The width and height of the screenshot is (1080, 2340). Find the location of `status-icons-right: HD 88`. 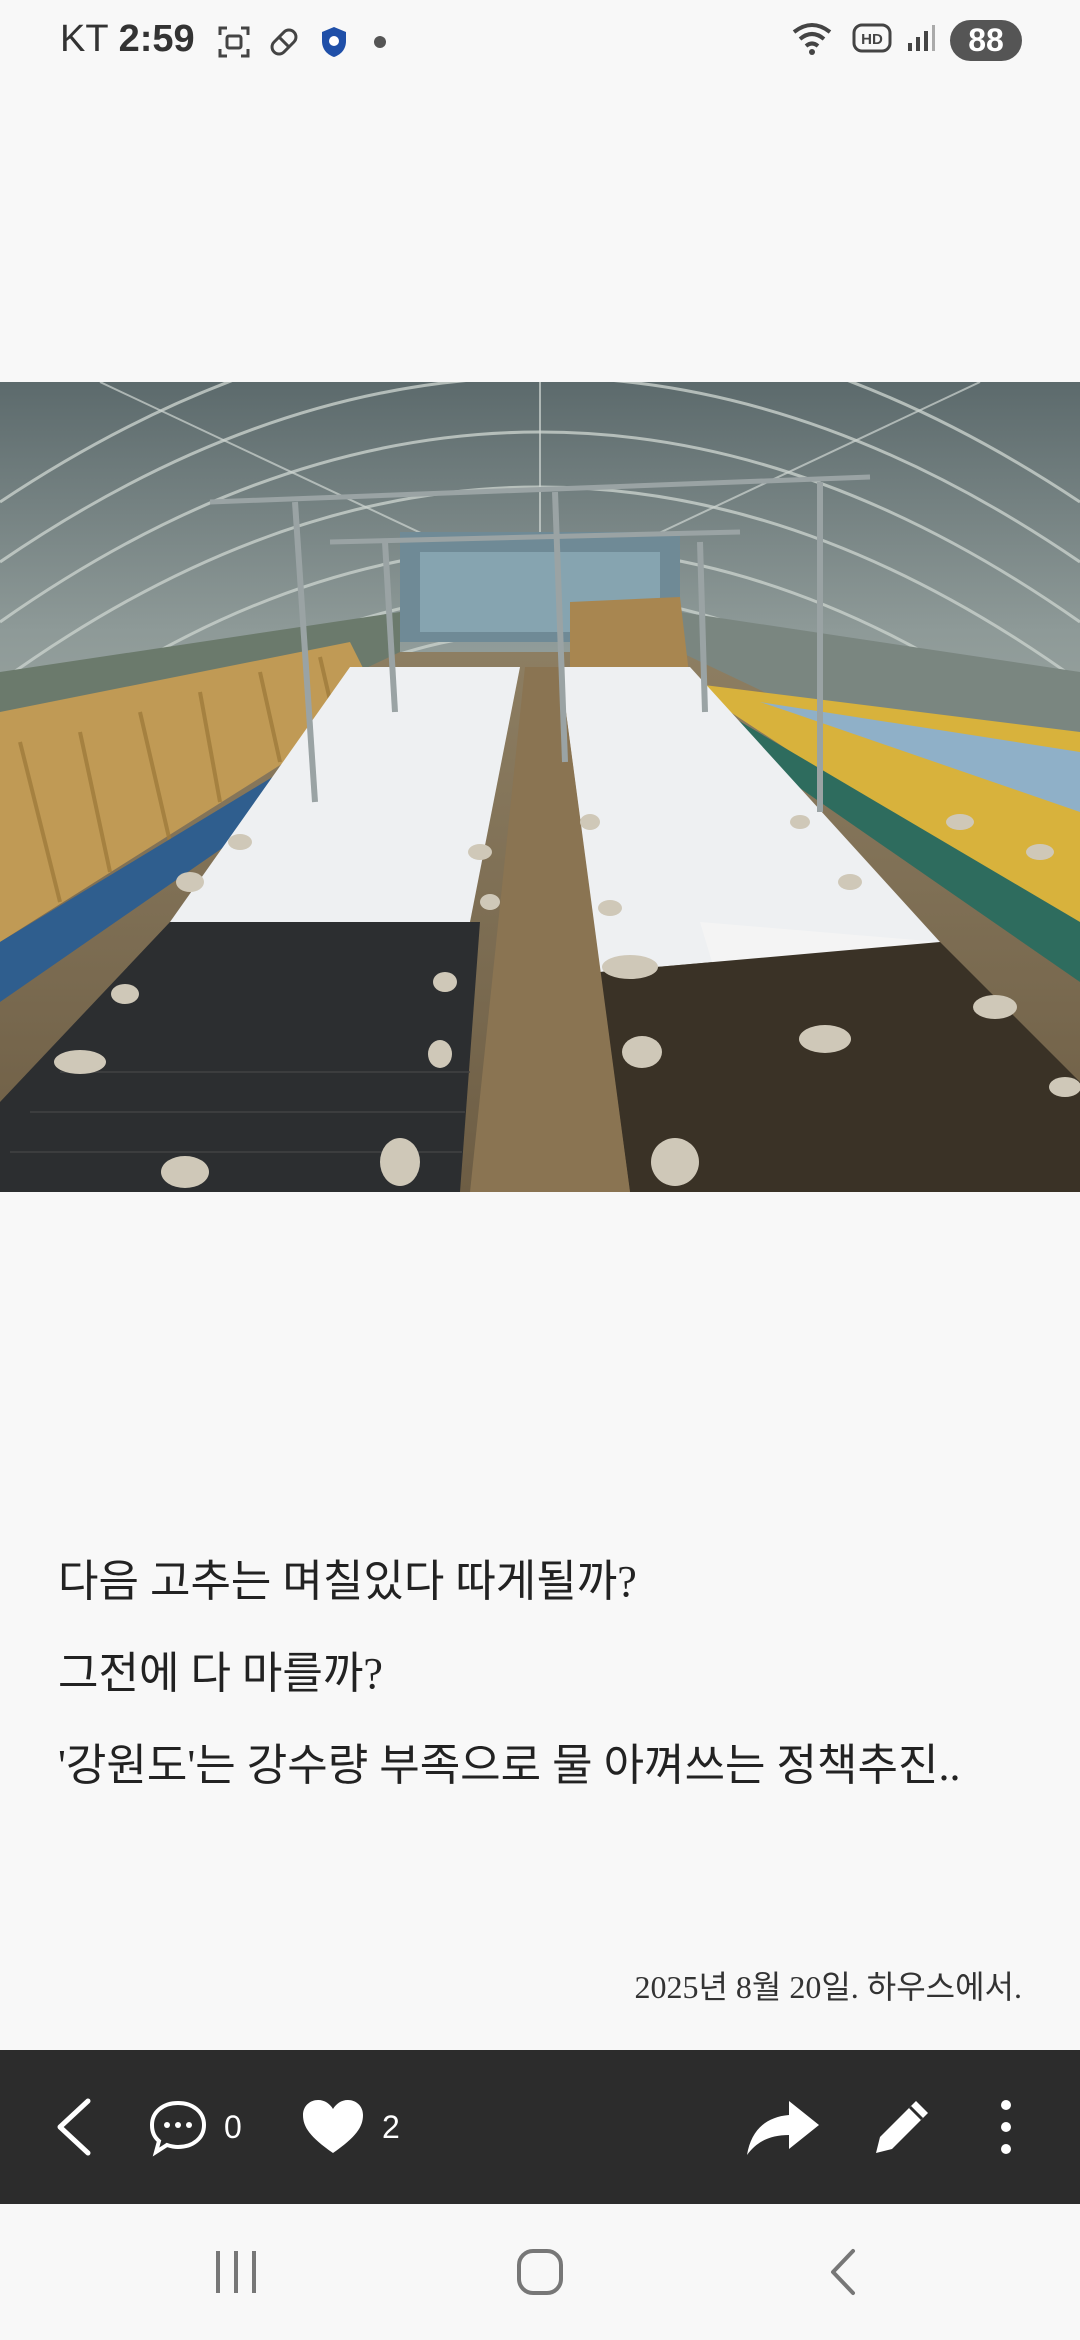

status-icons-right: HD 88 is located at coordinates (906, 40).